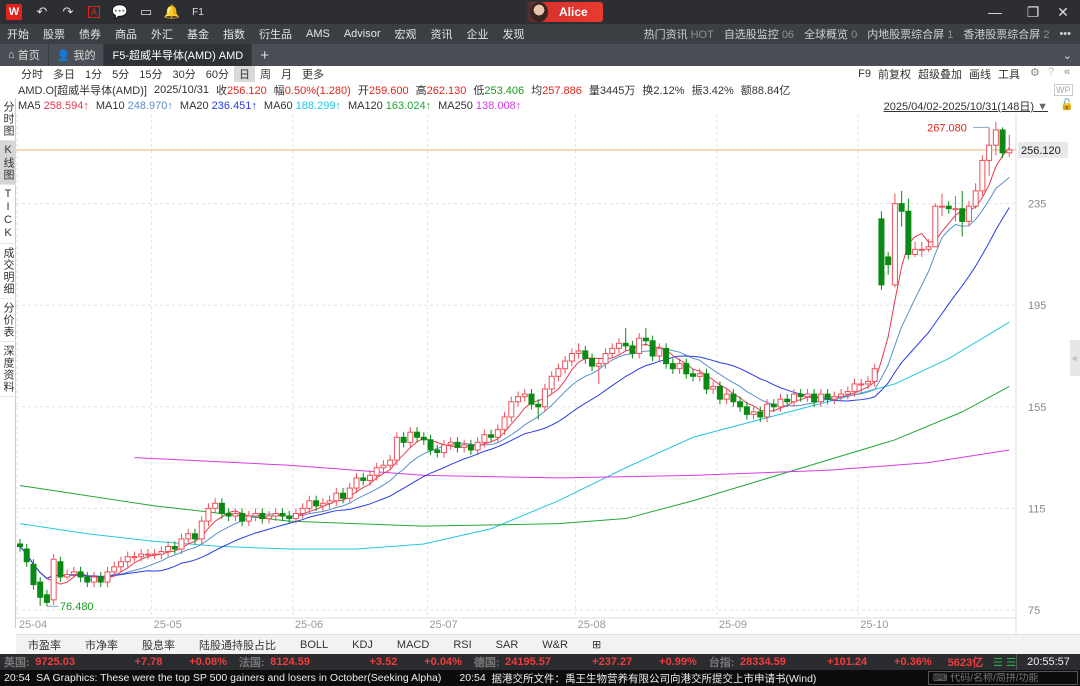 Image resolution: width=1080 pixels, height=686 pixels. What do you see at coordinates (198, 12) in the screenshot?
I see `f1-help-icon: F1` at bounding box center [198, 12].